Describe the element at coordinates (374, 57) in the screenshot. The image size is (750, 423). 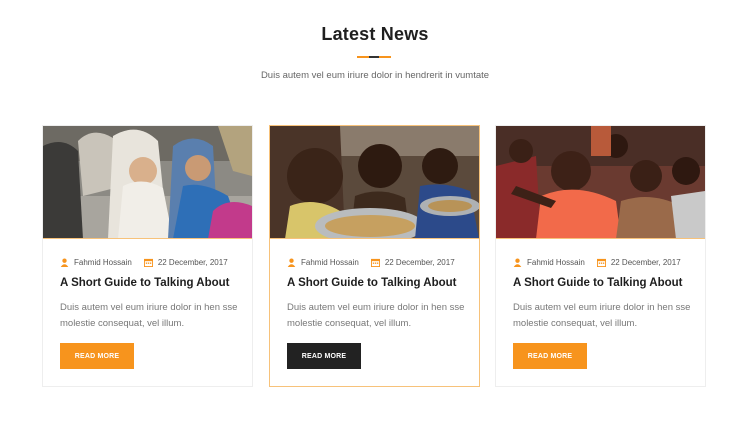
I see `title-underline` at that location.